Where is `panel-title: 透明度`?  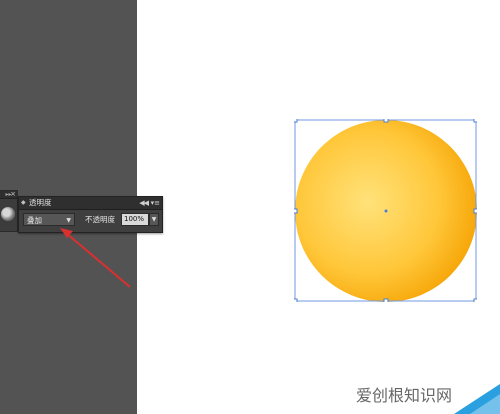
panel-title: 透明度 is located at coordinates (40, 202).